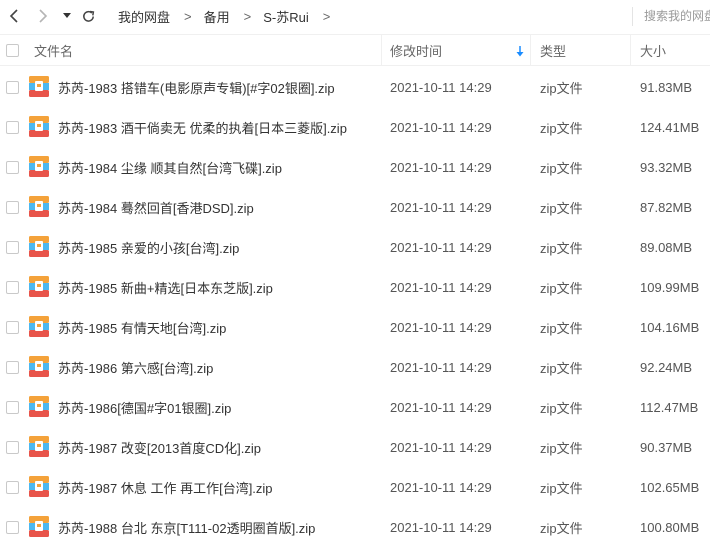  I want to click on file-size: 92.24MB, so click(666, 367).